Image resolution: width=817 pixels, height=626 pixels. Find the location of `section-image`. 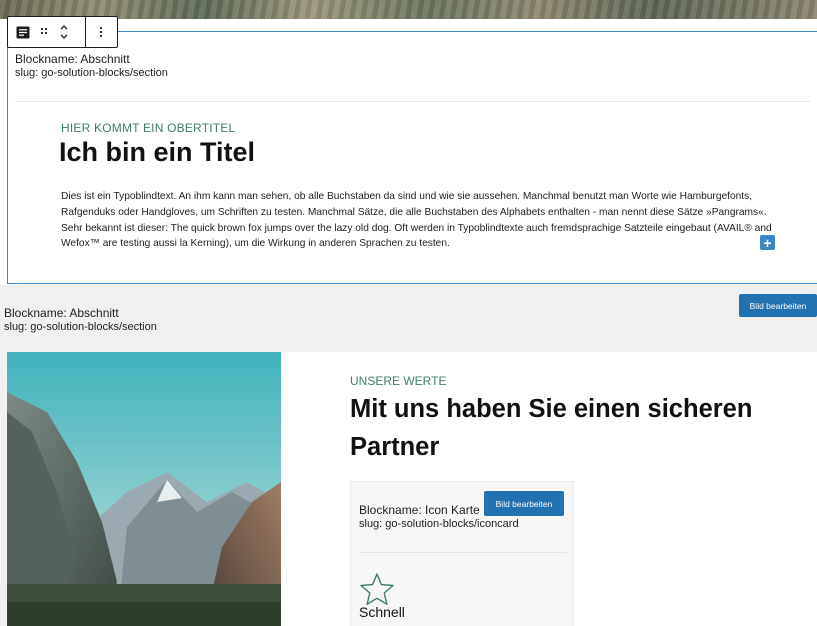

section-image is located at coordinates (144, 489).